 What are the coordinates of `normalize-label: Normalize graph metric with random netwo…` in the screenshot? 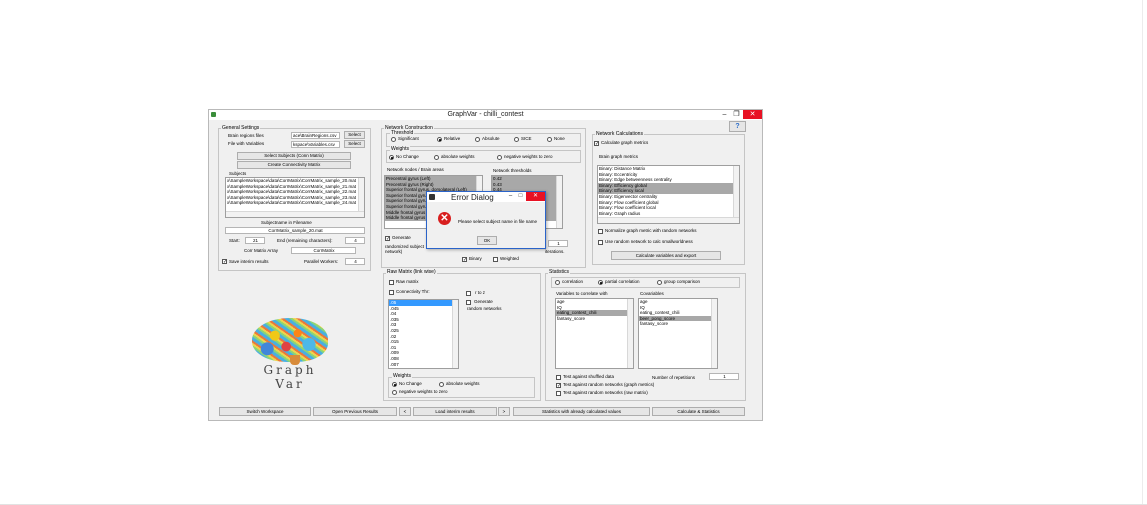 It's located at (651, 230).